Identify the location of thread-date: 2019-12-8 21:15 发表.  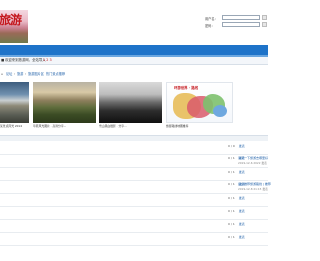
(253, 189).